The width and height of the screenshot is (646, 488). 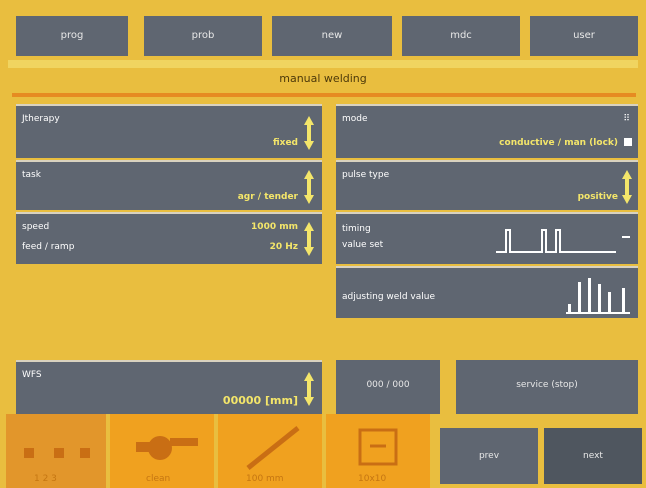 I want to click on keypad-button: 000 / 000, so click(x=388, y=387).